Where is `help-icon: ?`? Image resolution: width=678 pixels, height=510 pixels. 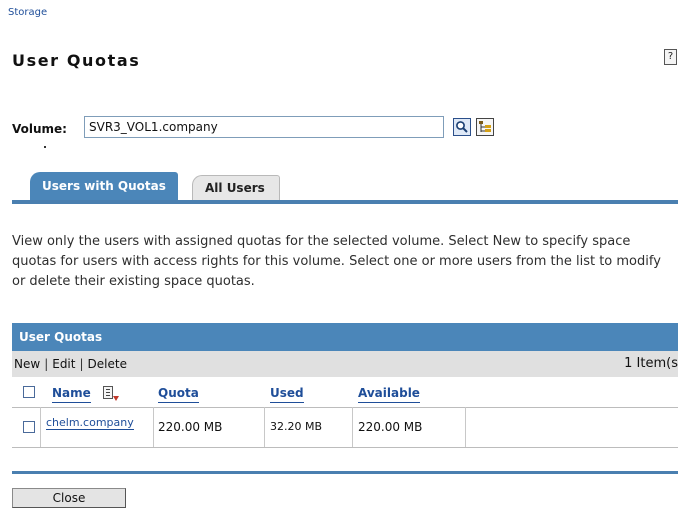 help-icon: ? is located at coordinates (670, 57).